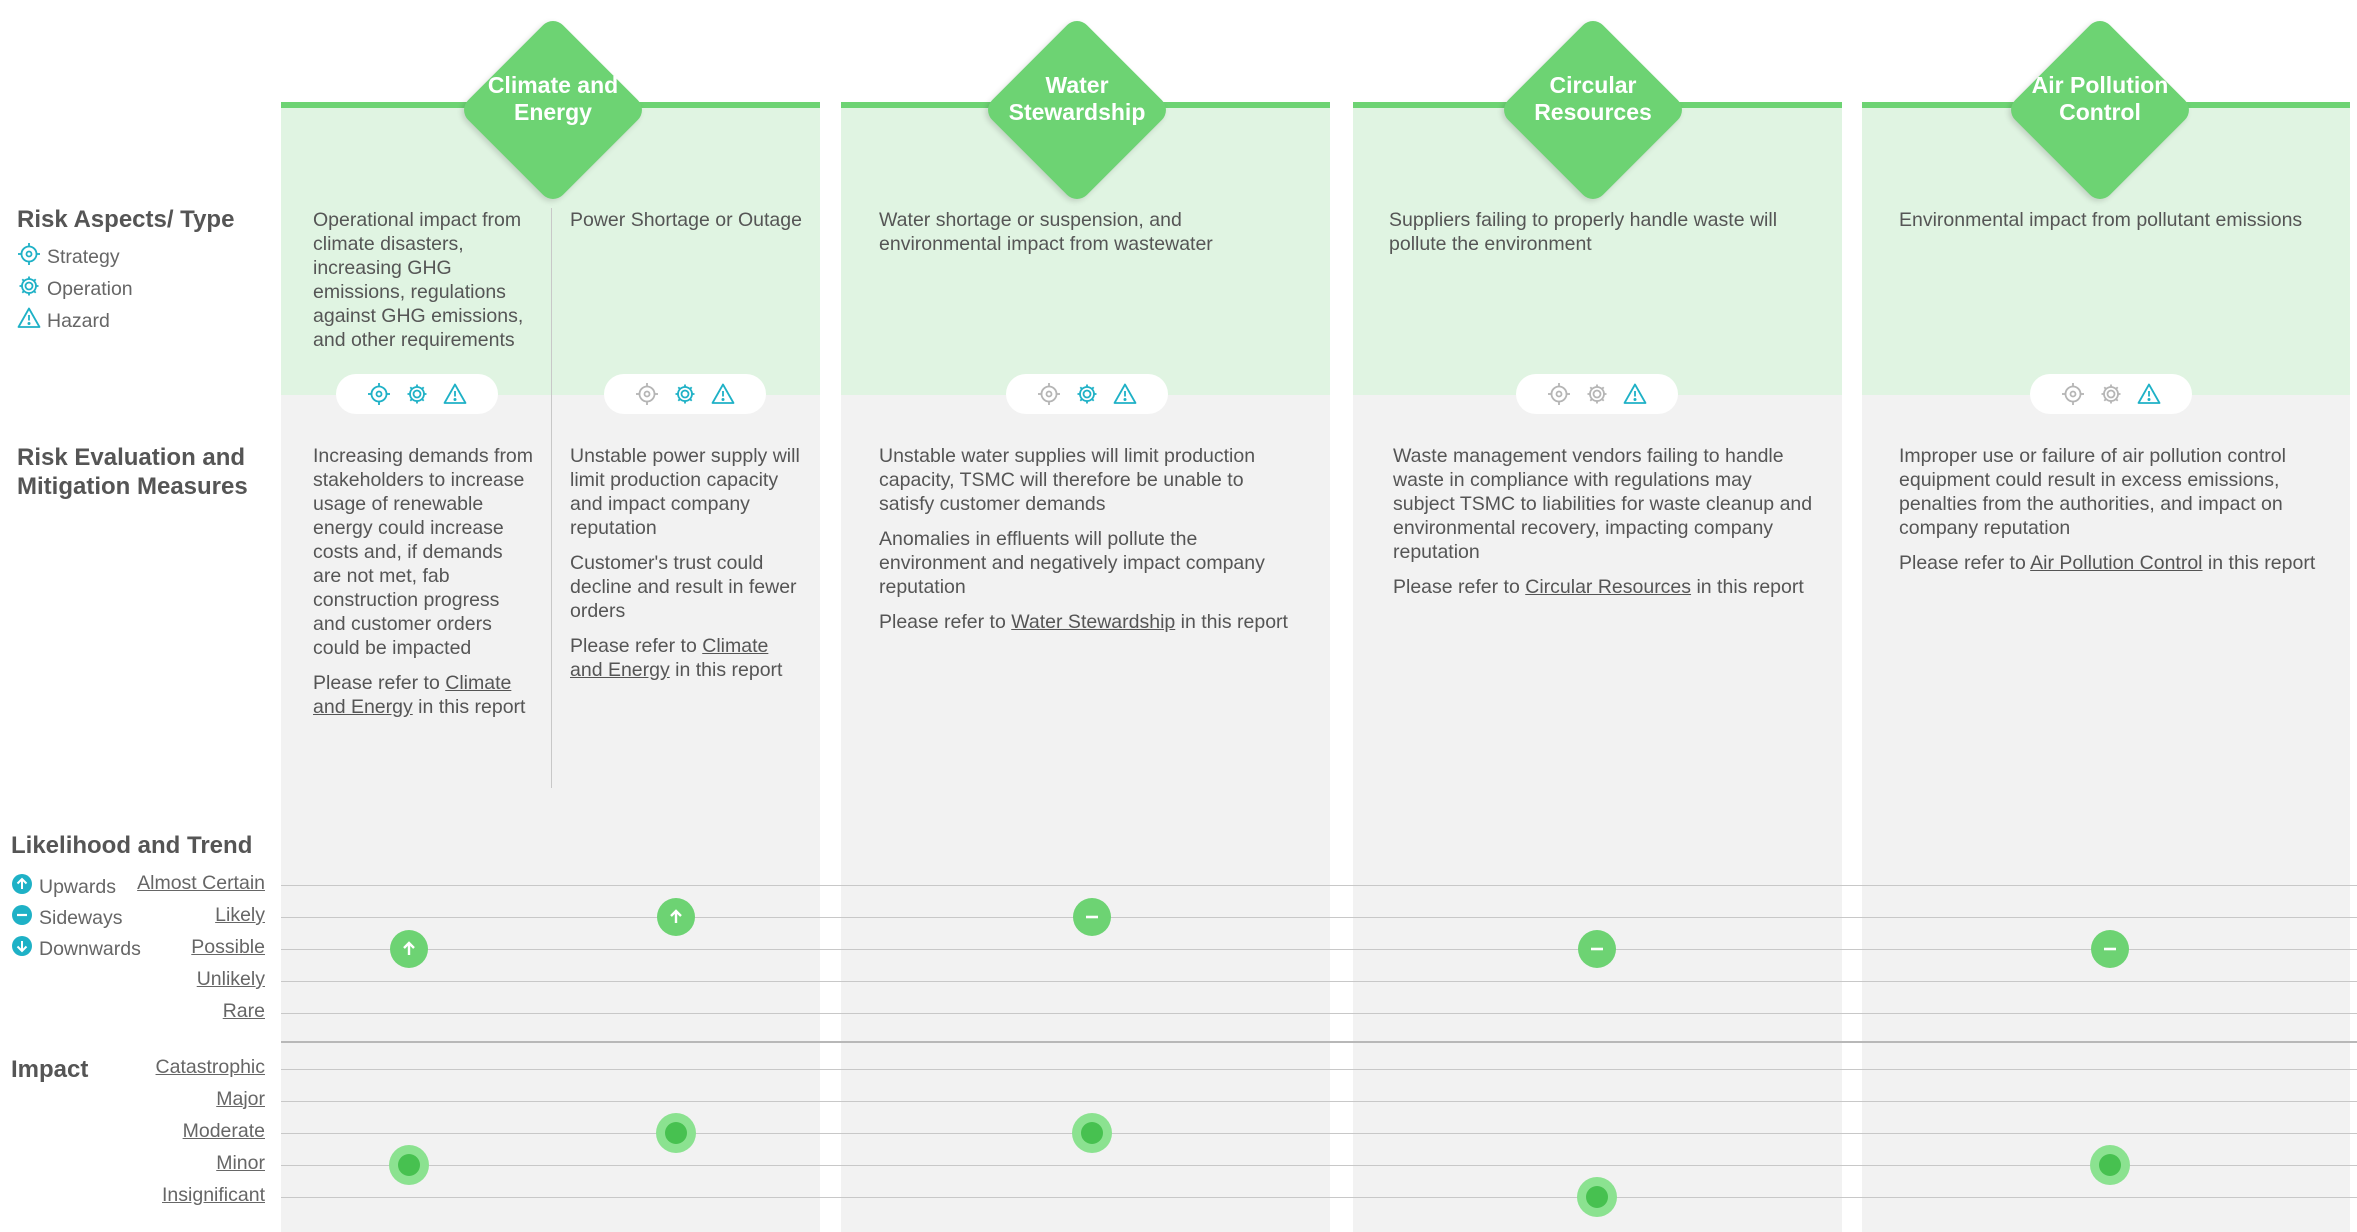 This screenshot has width=2357, height=1232. I want to click on evaluation-heading-line2: Mitigation Measures, so click(132, 486).